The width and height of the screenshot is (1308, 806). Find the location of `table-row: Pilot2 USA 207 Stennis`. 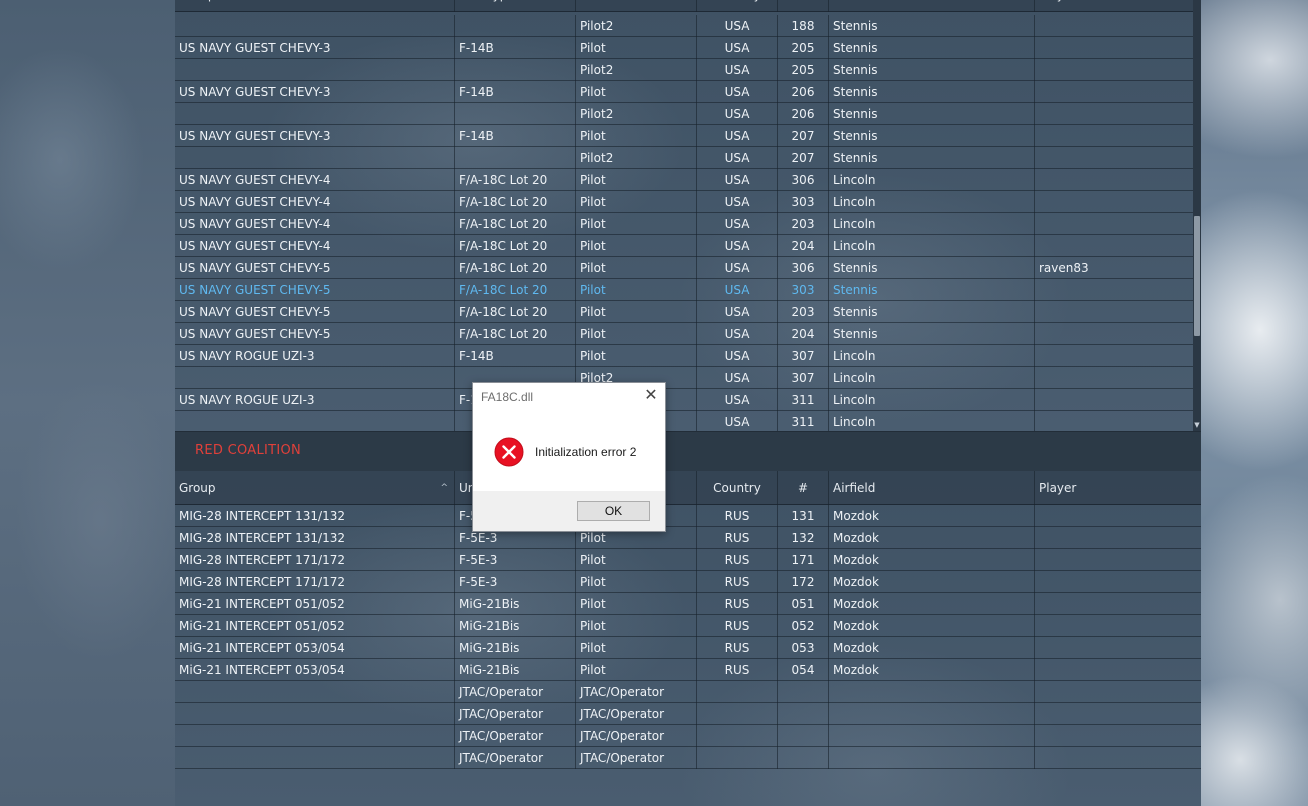

table-row: Pilot2 USA 207 Stennis is located at coordinates (684, 158).